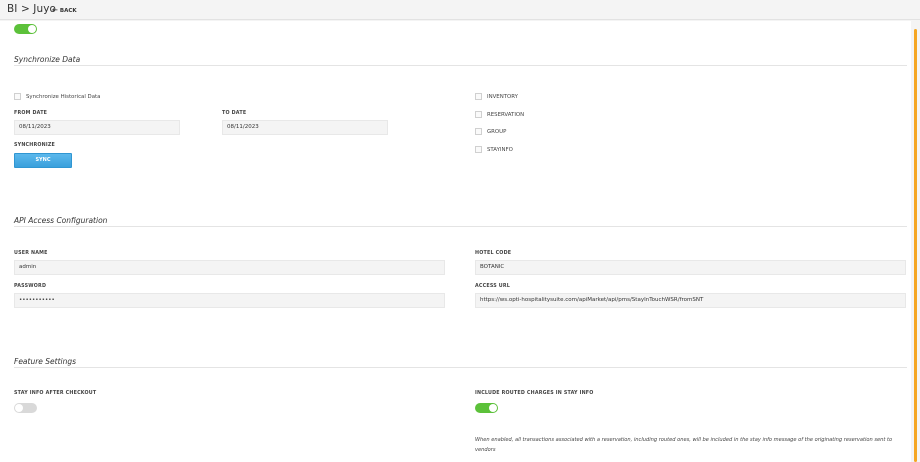  Describe the element at coordinates (32, 9) in the screenshot. I see `breadcrumb: BI > Juyo` at that location.